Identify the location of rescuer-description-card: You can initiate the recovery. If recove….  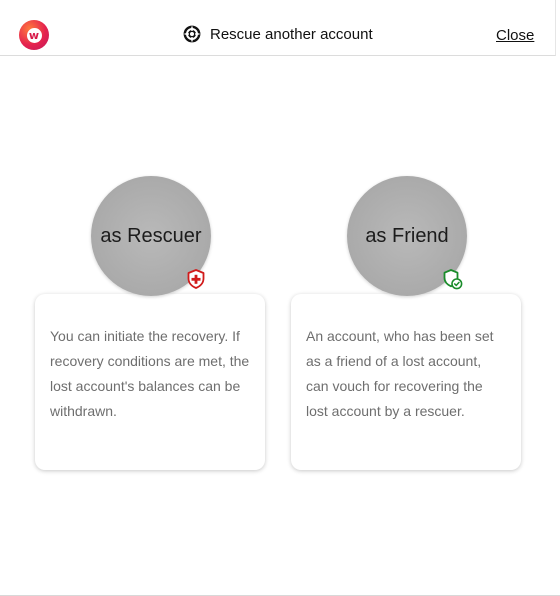
(150, 382).